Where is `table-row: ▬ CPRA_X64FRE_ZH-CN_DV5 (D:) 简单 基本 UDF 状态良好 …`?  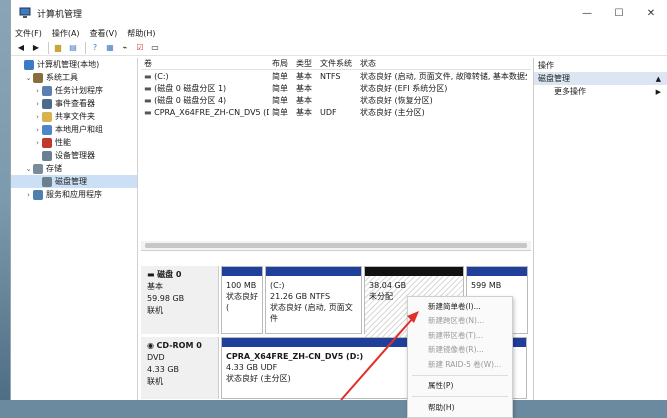
table-row: ▬ CPRA_X64FRE_ZH-CN_DV5 (D:) 简单 基本 UDF 状态良好 … is located at coordinates (336, 112).